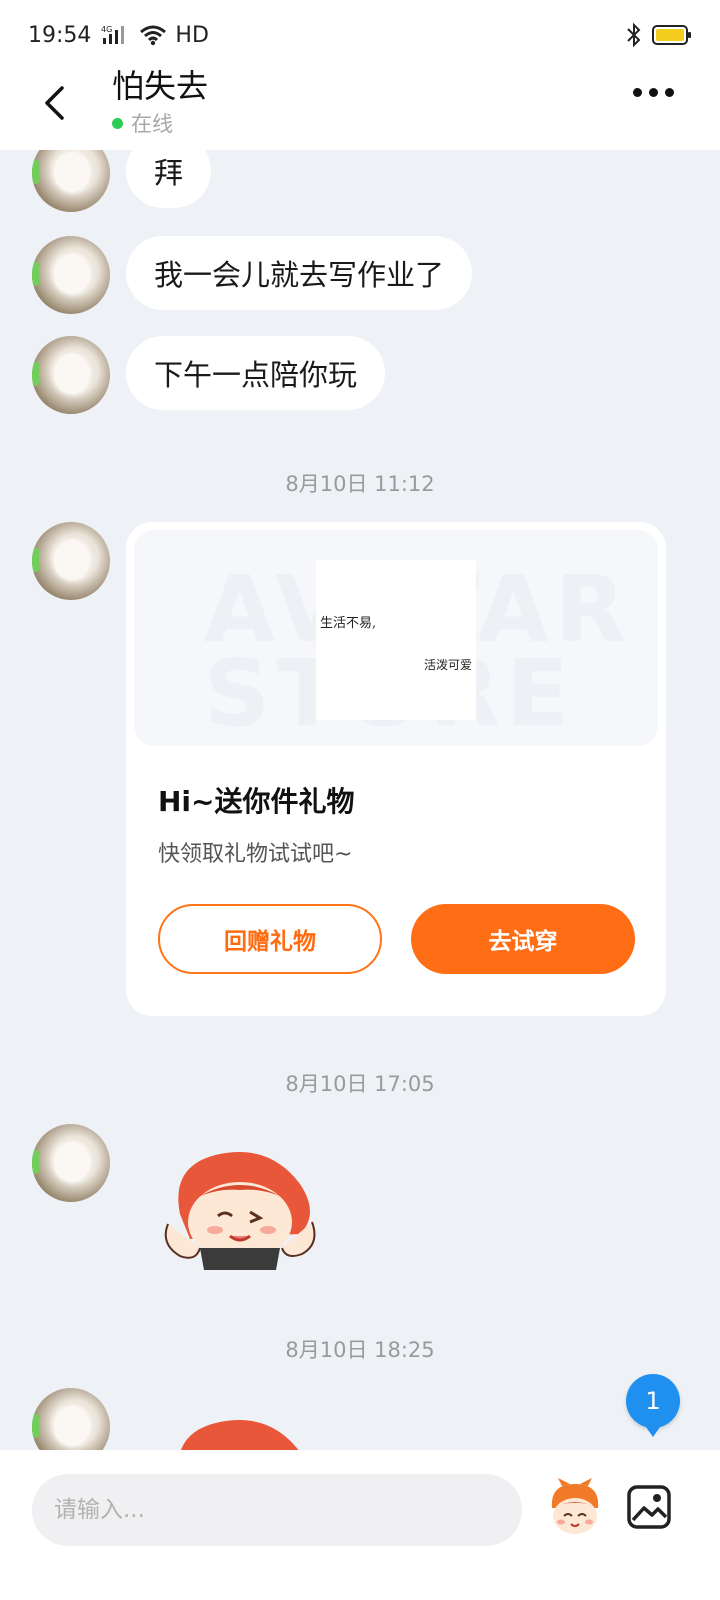 The height and width of the screenshot is (1600, 720). I want to click on message-input, so click(277, 1510).